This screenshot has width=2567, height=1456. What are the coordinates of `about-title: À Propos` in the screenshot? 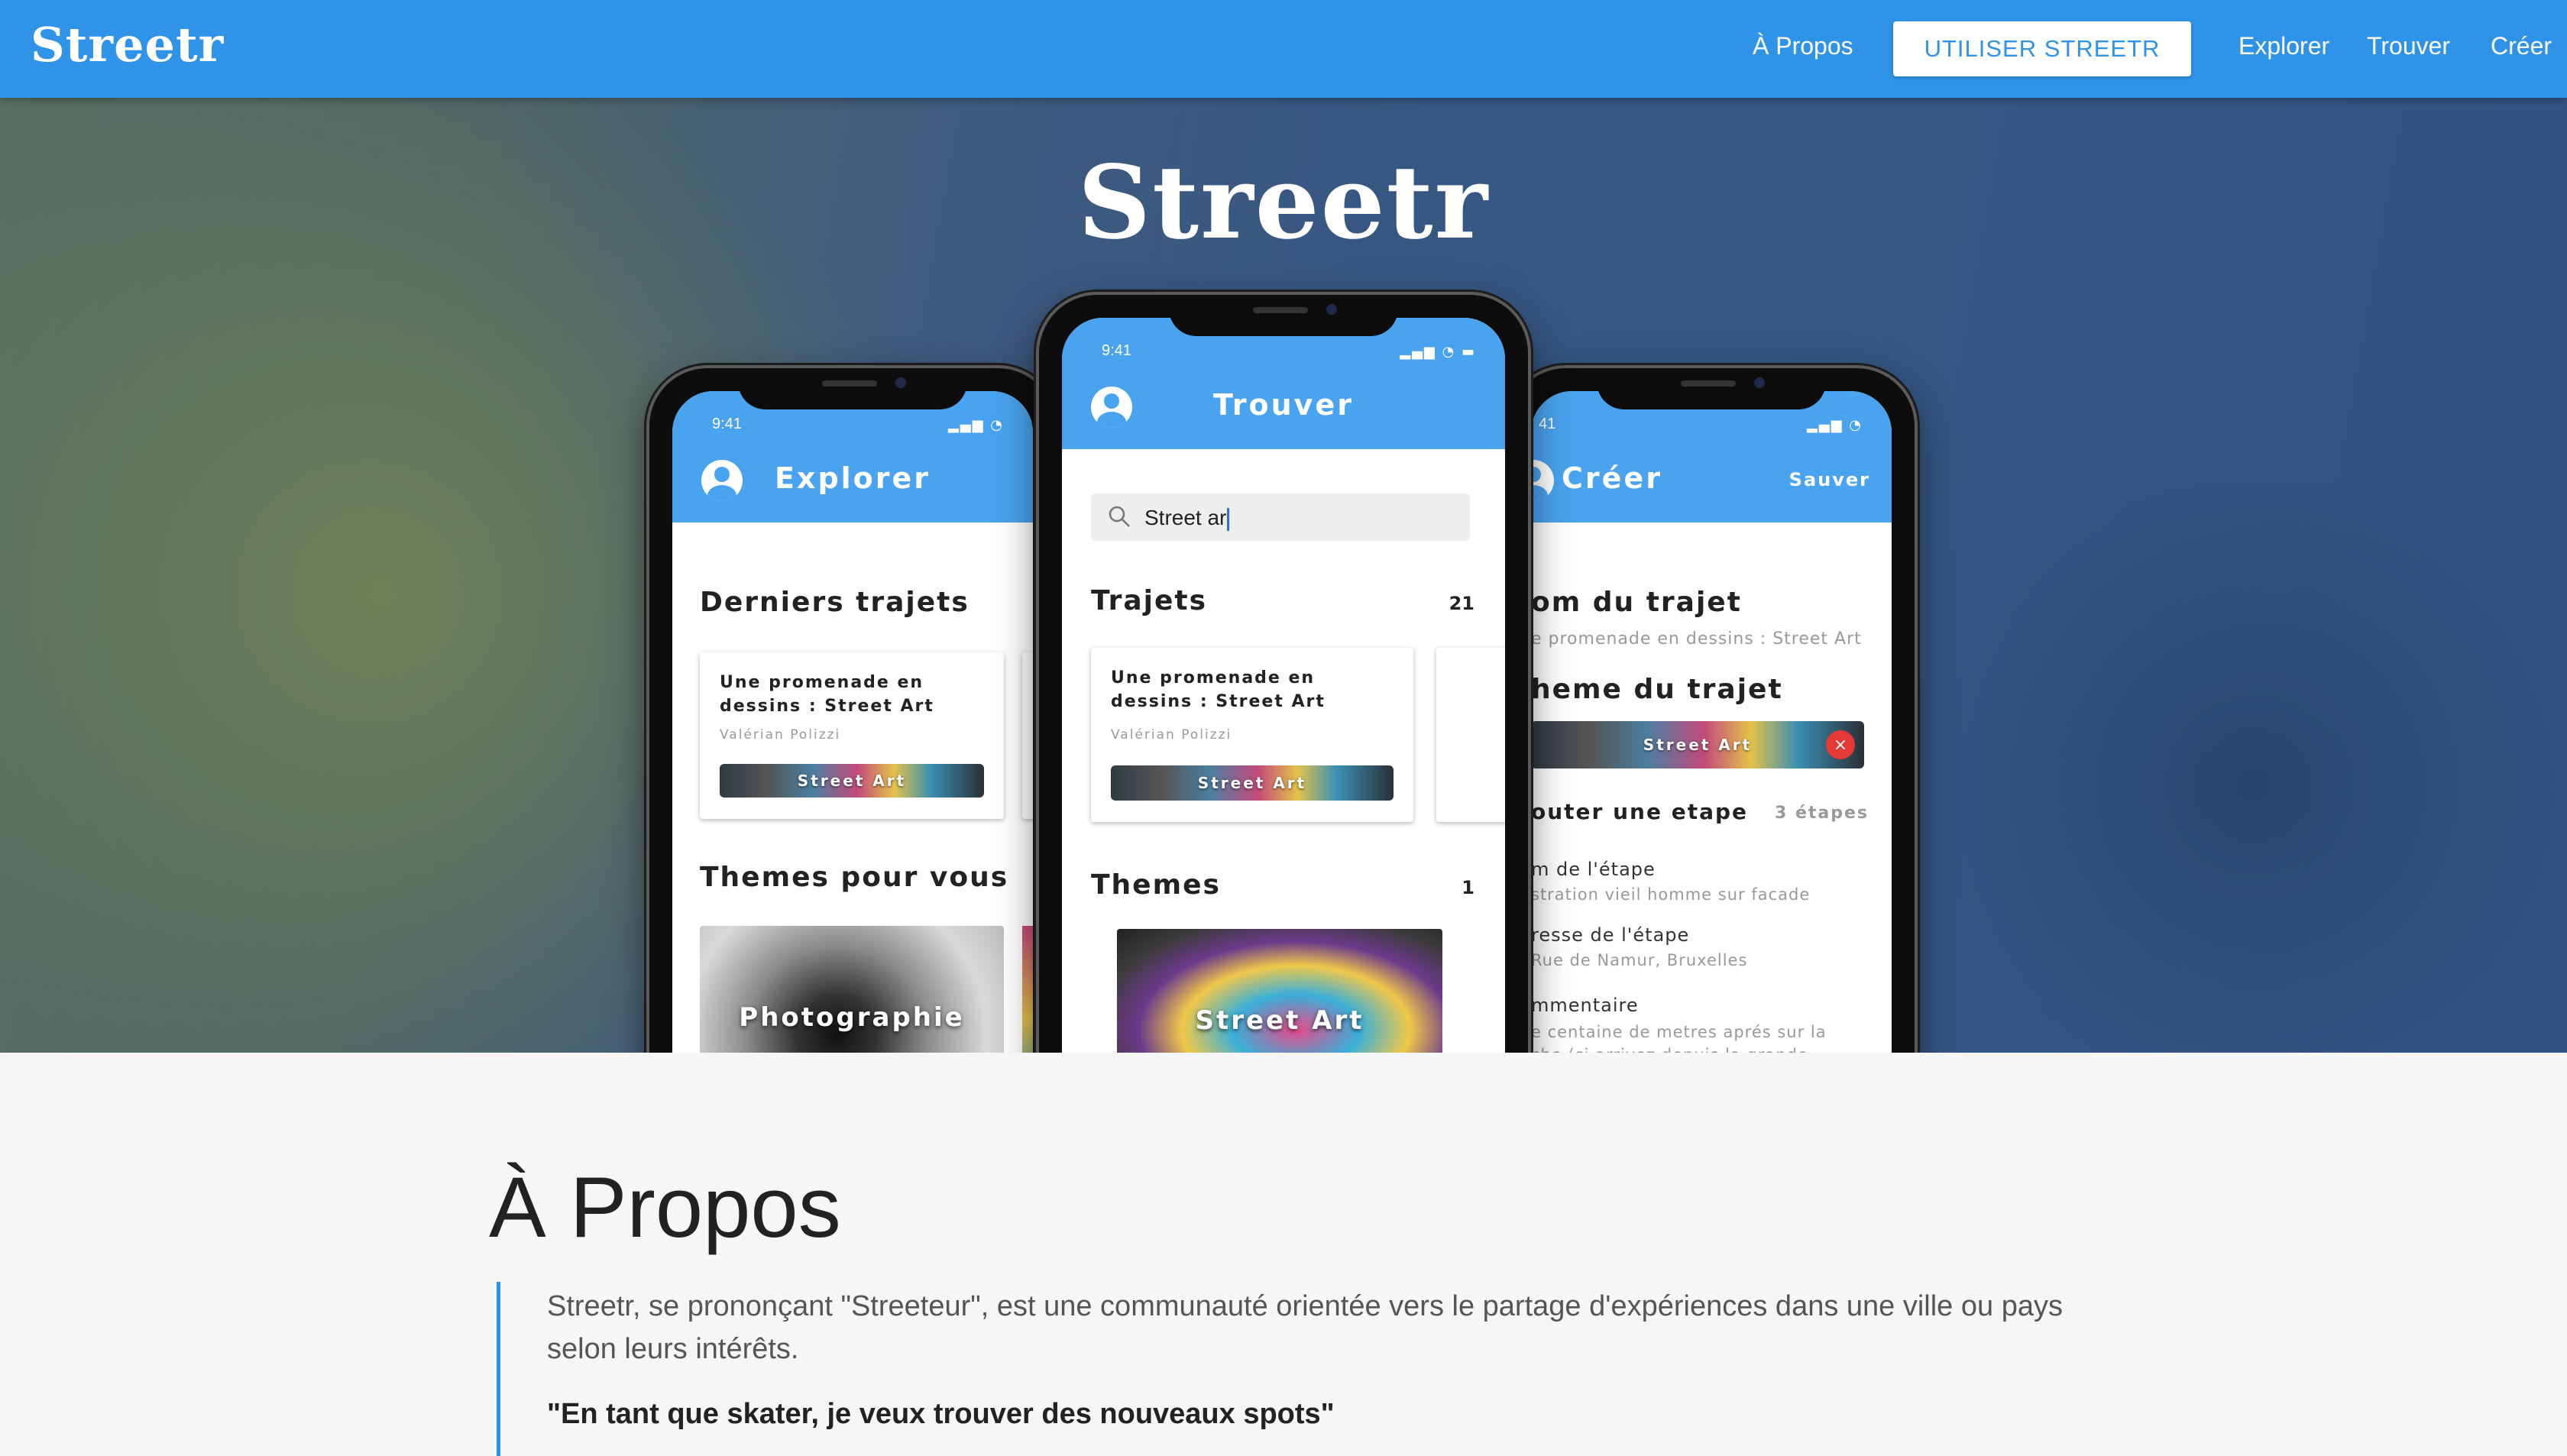 It's located at (665, 1208).